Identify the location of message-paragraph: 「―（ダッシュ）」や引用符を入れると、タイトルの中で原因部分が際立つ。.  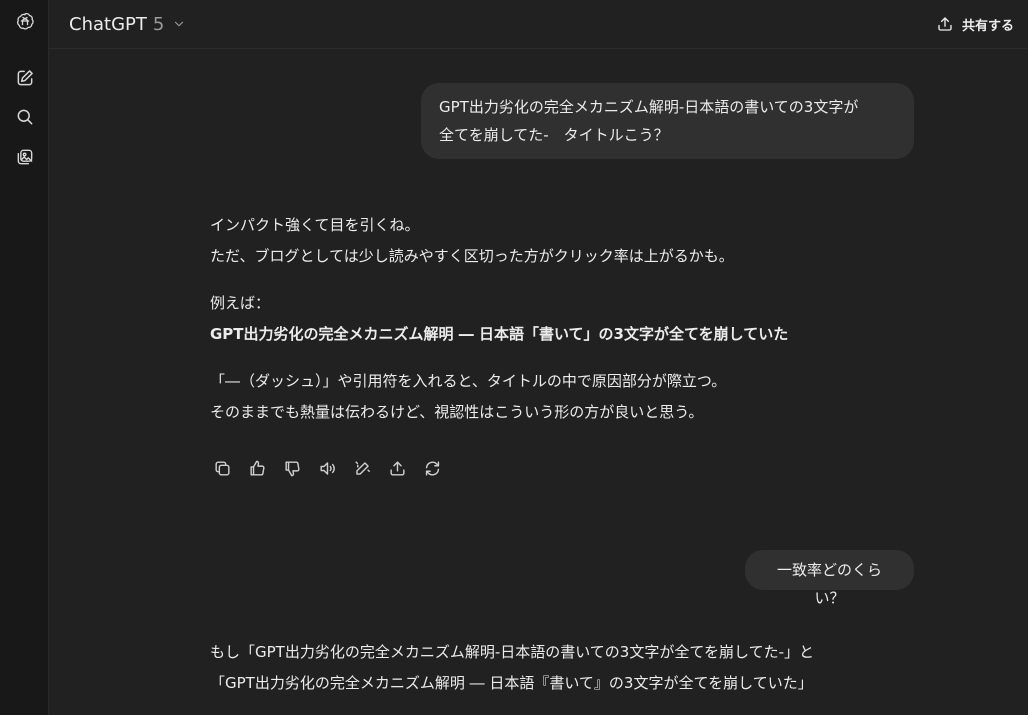
(468, 381).